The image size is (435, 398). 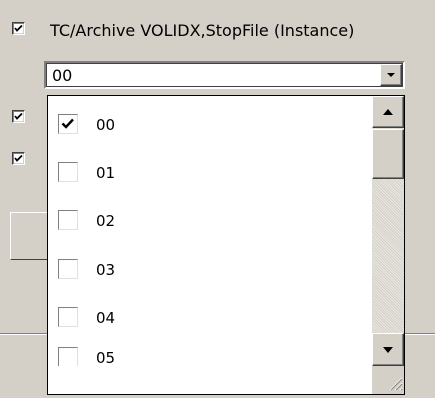 I want to click on item-label: 05, so click(x=106, y=357).